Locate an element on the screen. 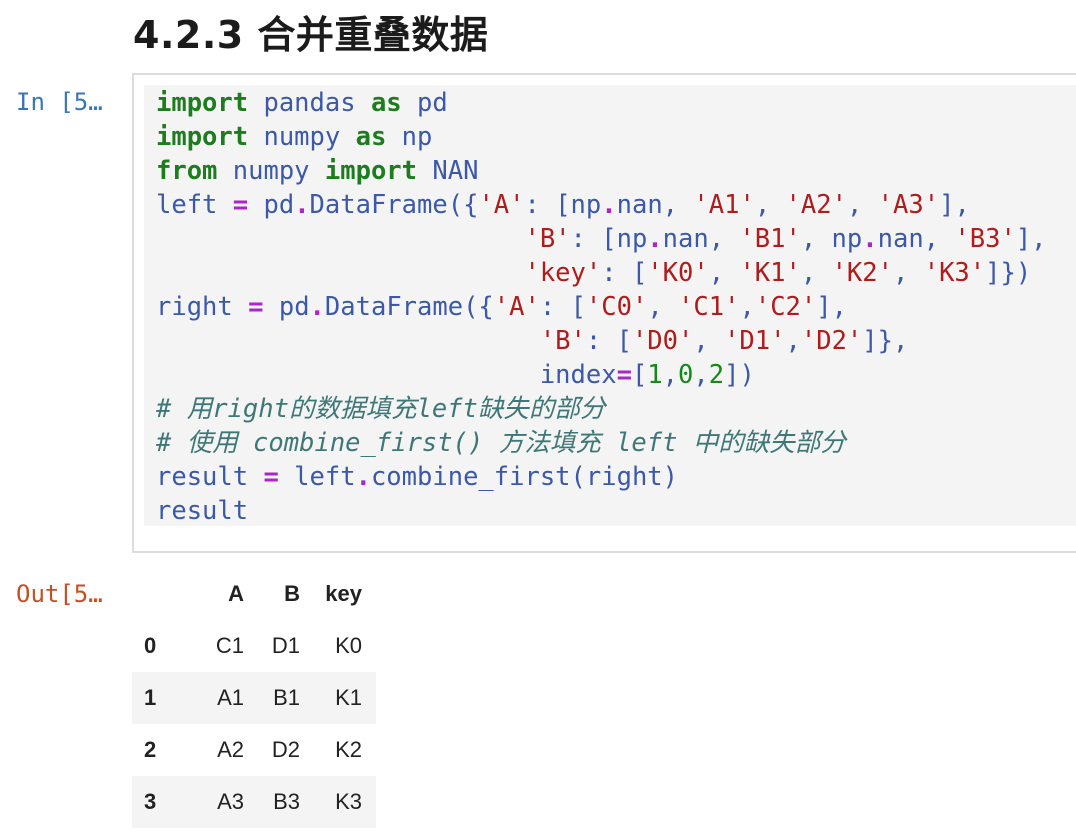  module-name: pandas is located at coordinates (309, 103).